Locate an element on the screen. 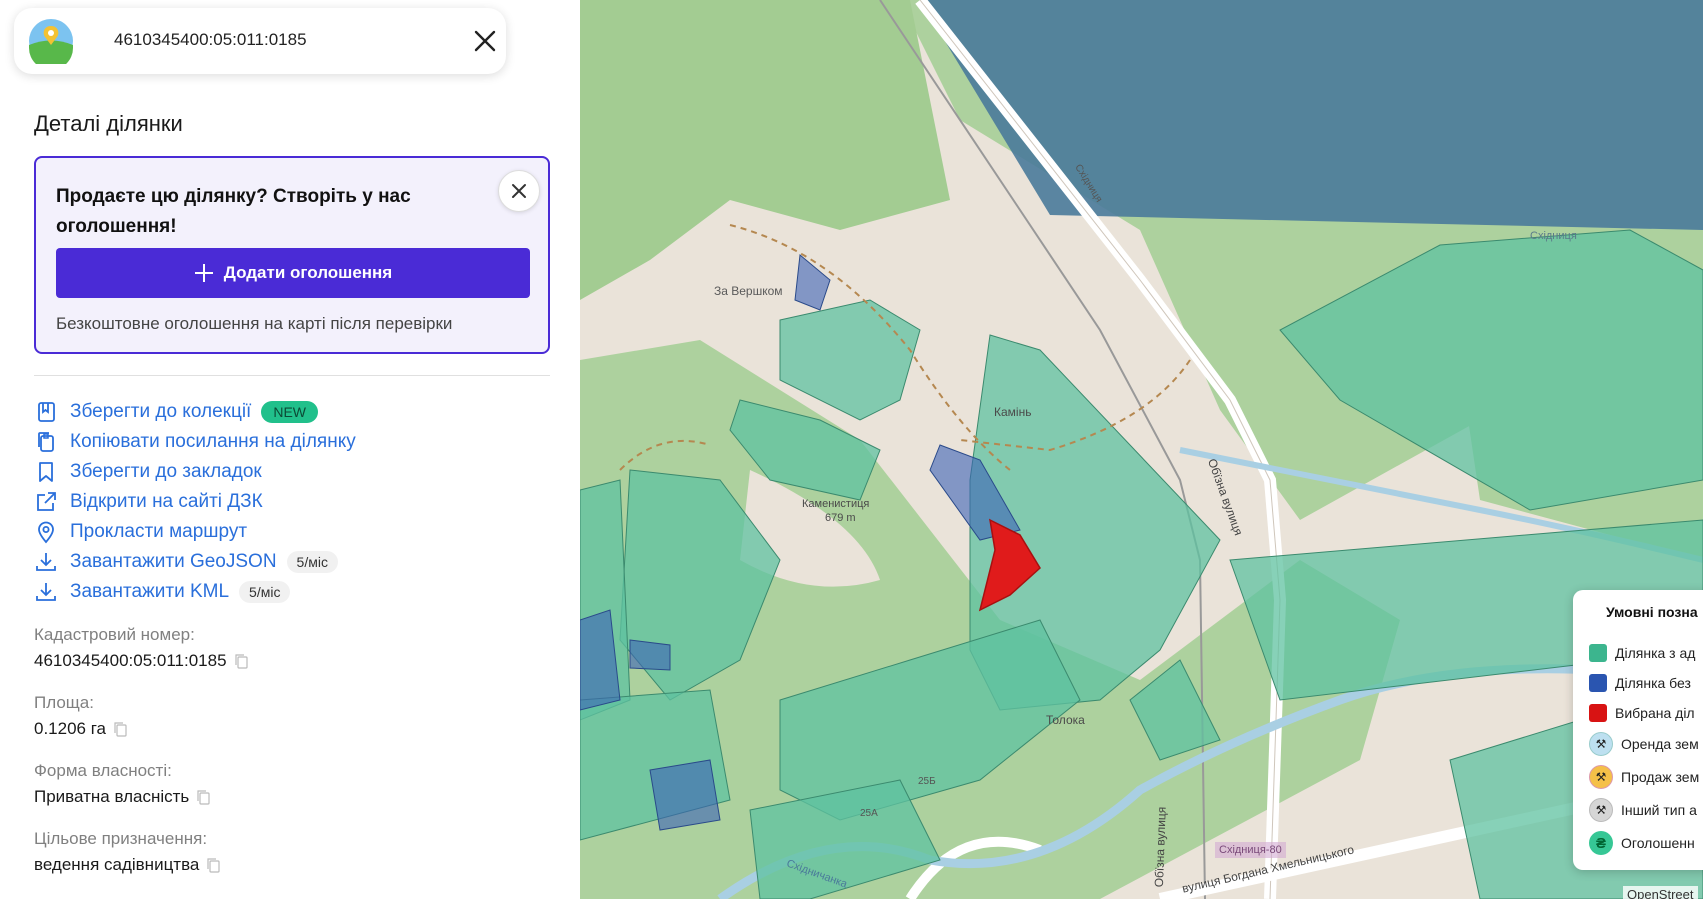 The width and height of the screenshot is (1703, 899). action-label: Відкрити на сайті ДЗК is located at coordinates (166, 501).